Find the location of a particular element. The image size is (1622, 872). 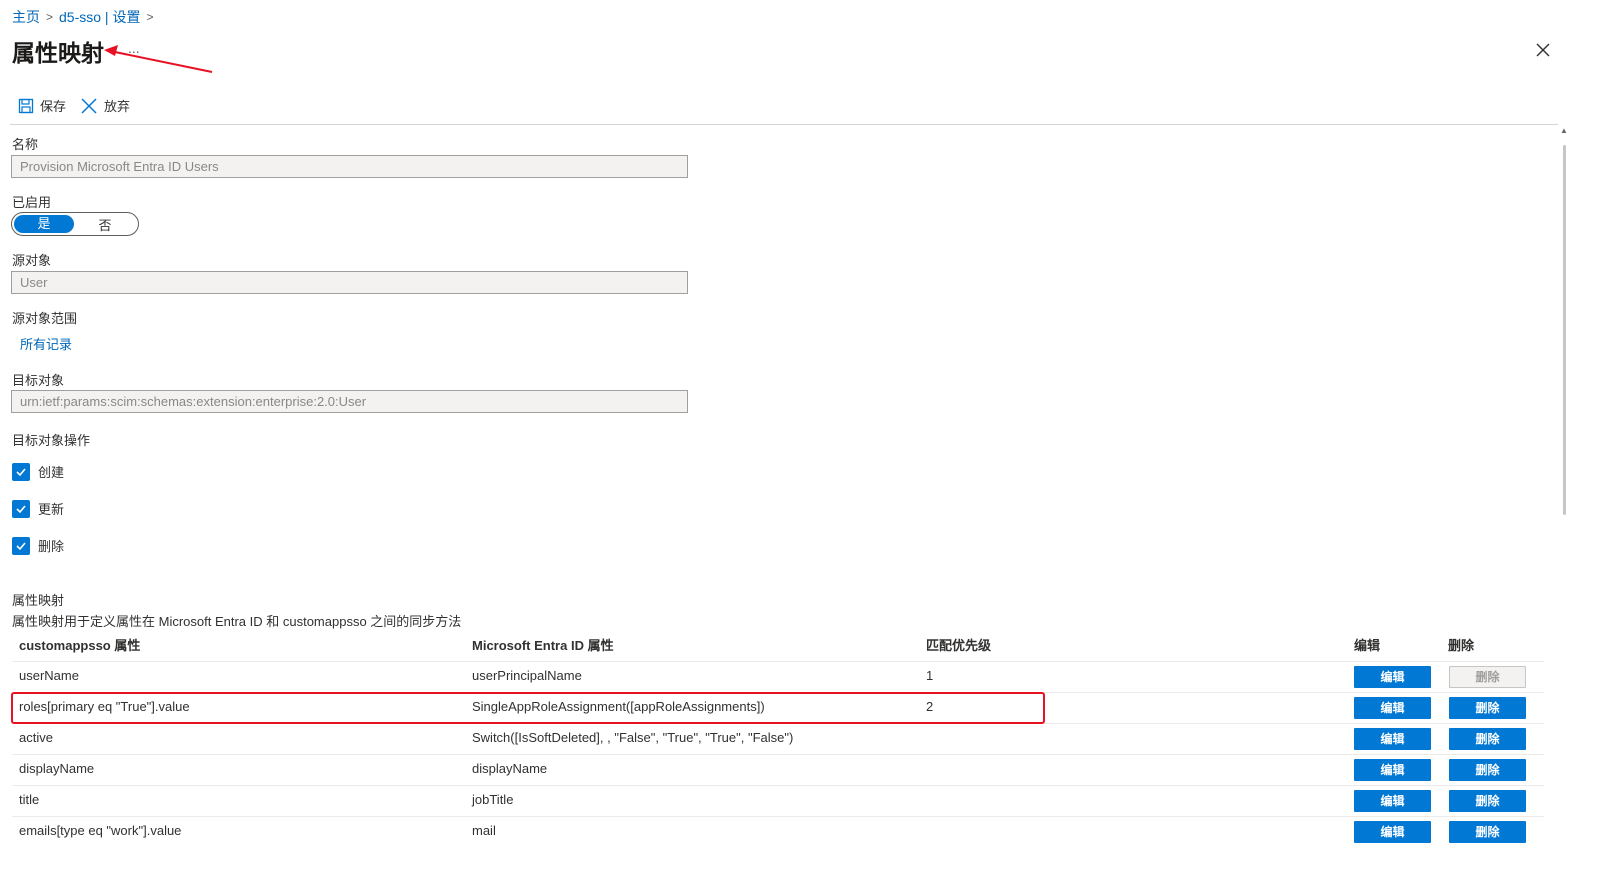

annotation-highlight-box is located at coordinates (528, 708).